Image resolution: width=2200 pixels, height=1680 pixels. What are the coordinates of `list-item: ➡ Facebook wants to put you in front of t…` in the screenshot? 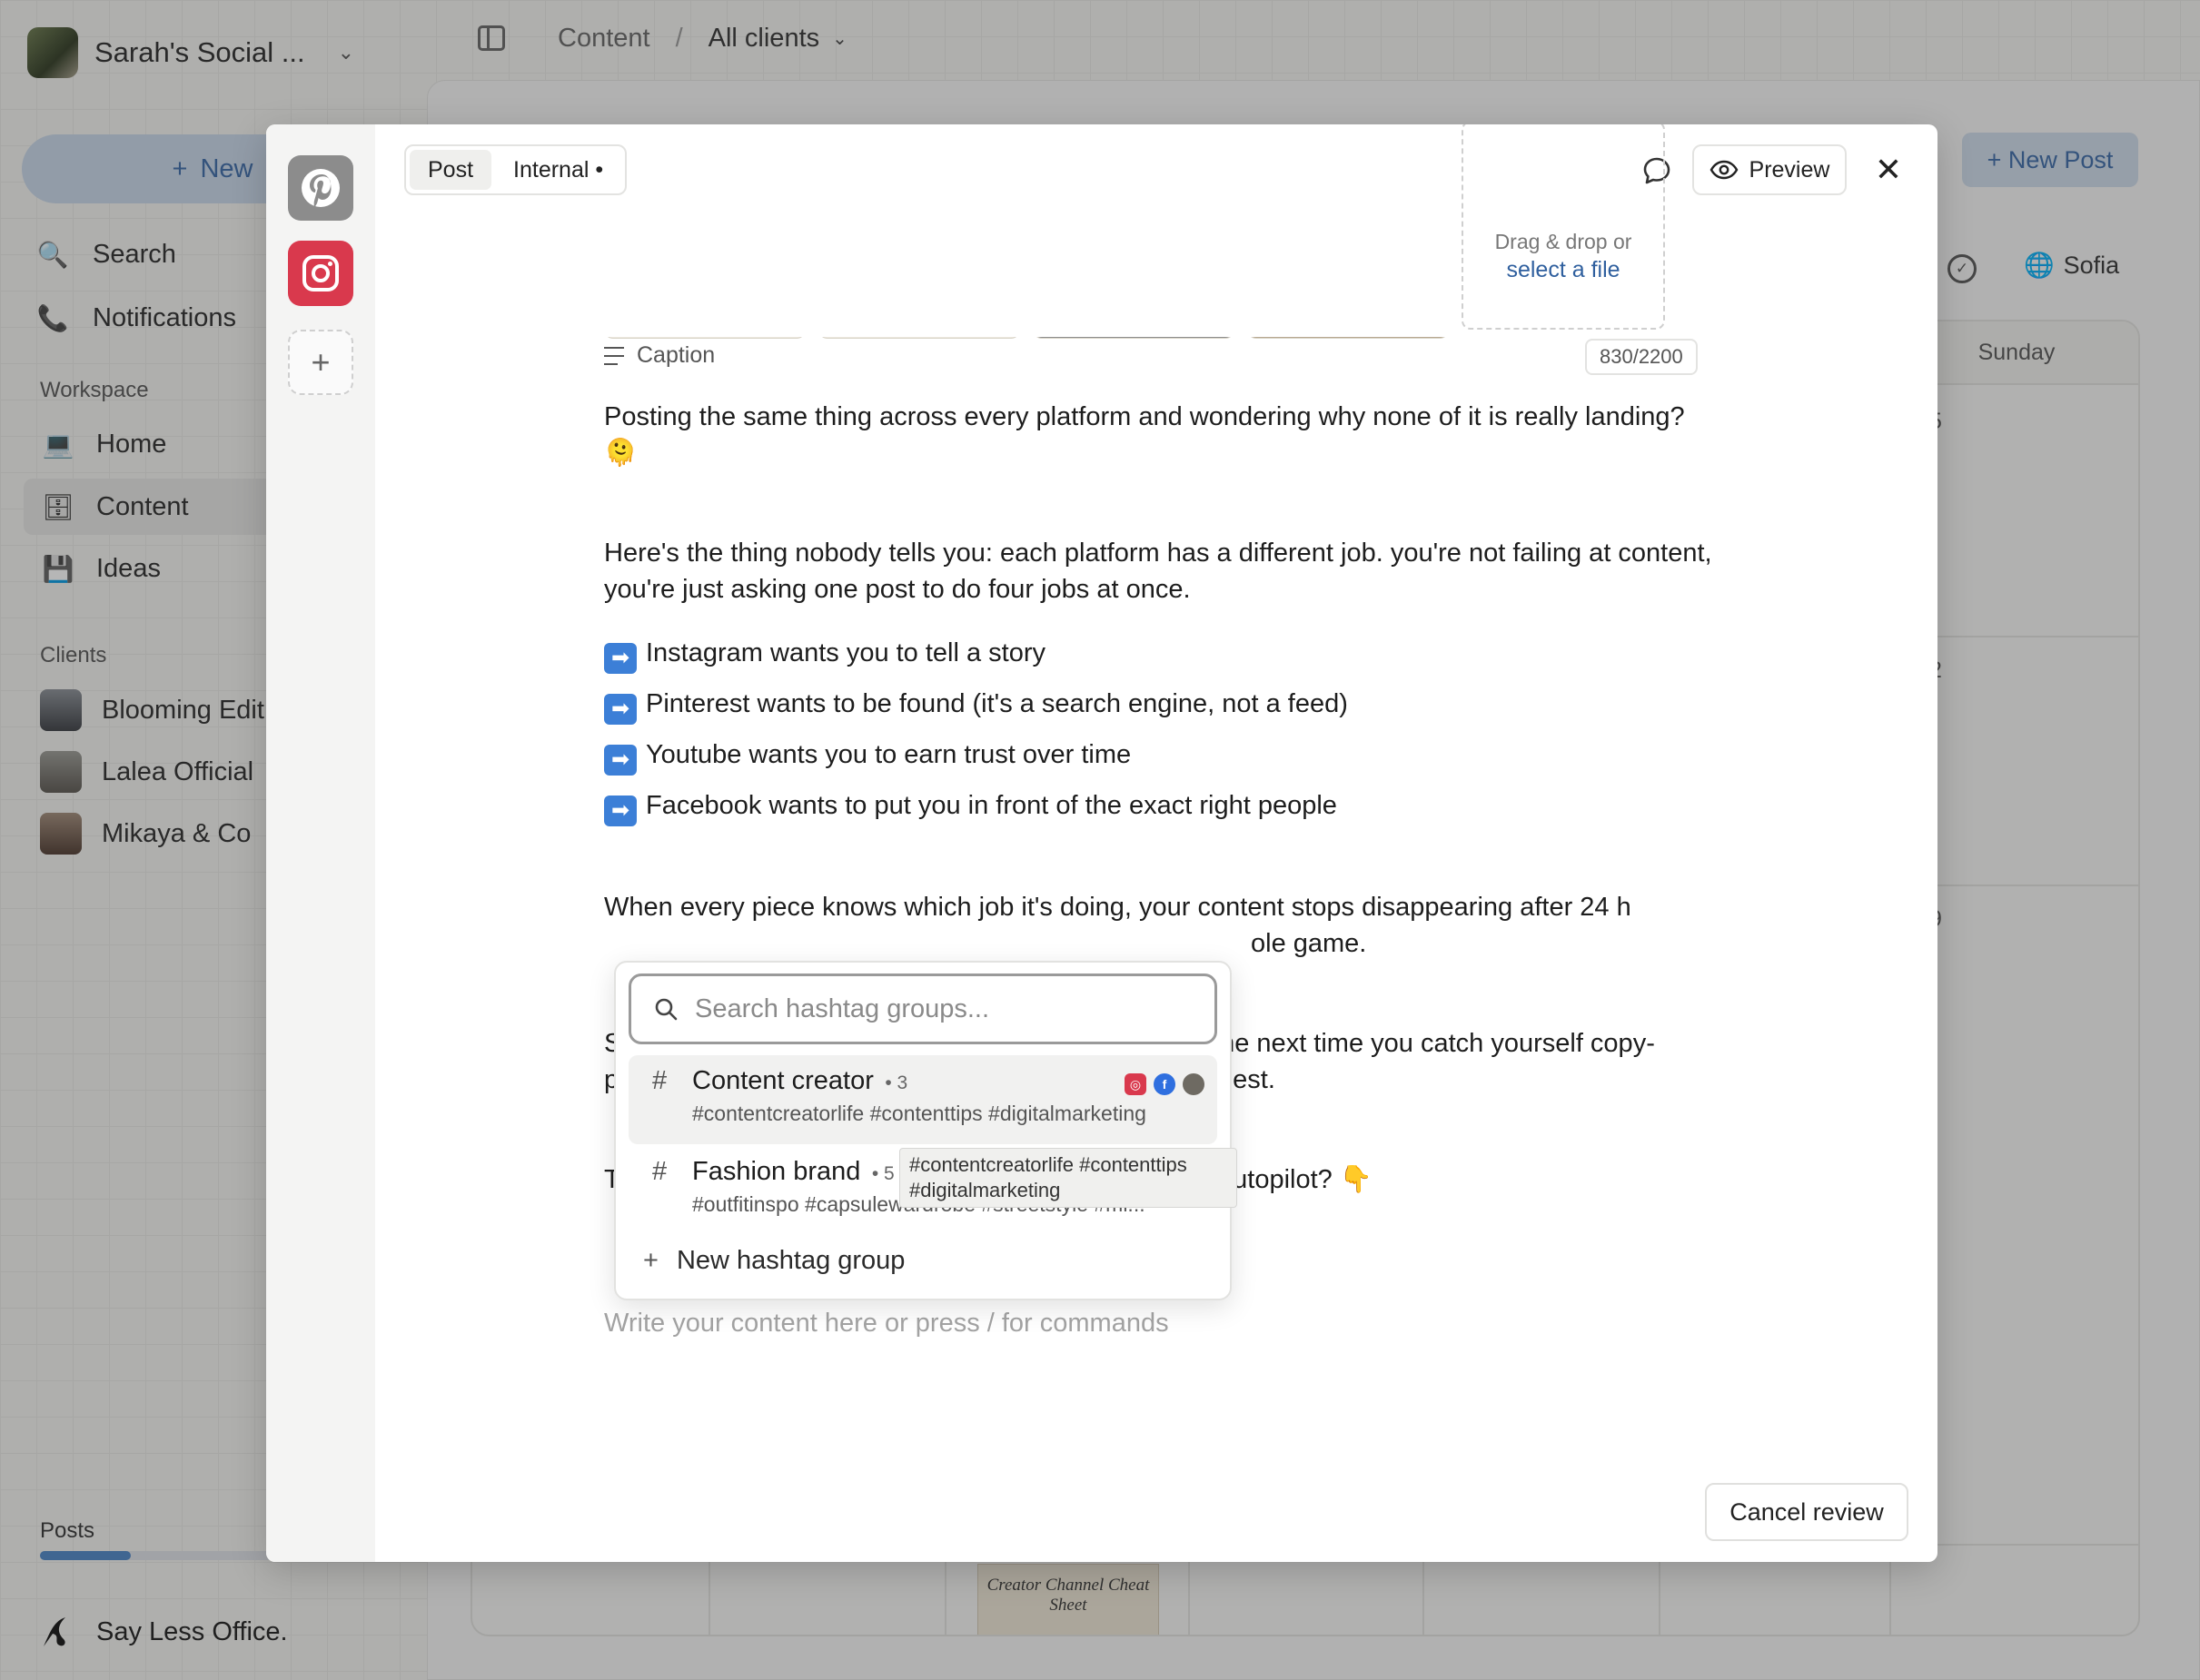 It's located at (1158, 807).